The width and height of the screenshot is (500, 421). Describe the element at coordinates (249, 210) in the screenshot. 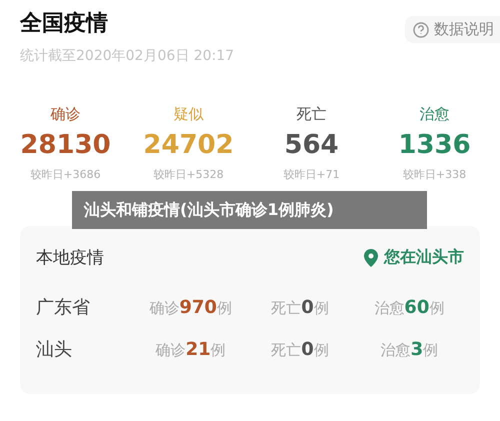

I see `caption-banner: 汕头和铺疫情(汕头市确诊1例肺炎)` at that location.